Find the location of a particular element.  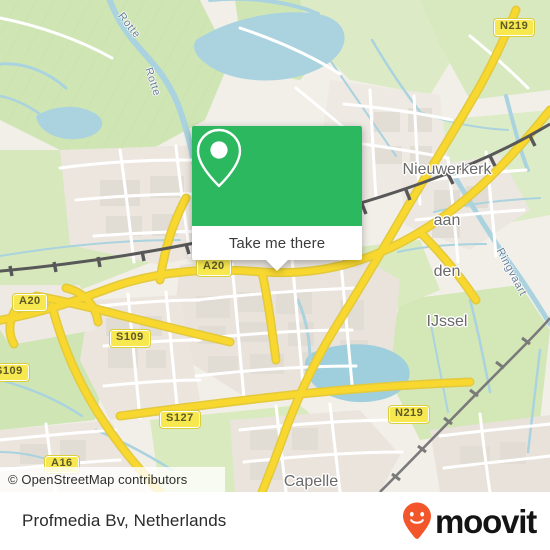

footer-bar: Profmedia Bv, Netherlands moovit is located at coordinates (275, 521).